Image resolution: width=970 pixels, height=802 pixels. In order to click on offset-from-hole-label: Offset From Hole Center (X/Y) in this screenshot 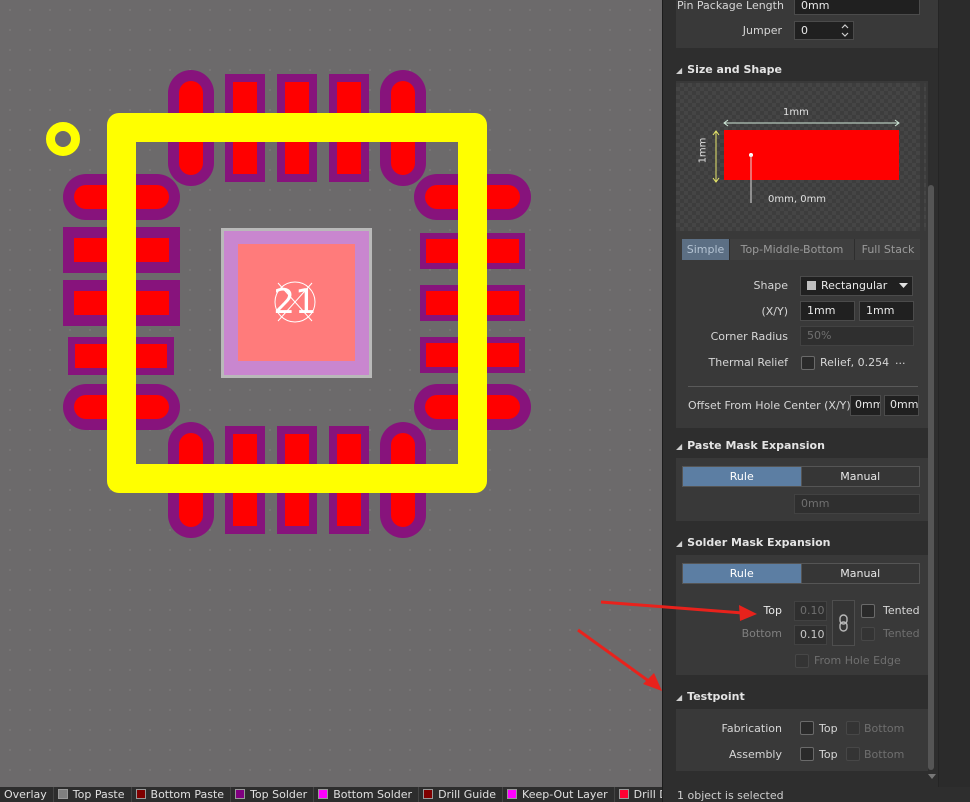, I will do `click(769, 405)`.